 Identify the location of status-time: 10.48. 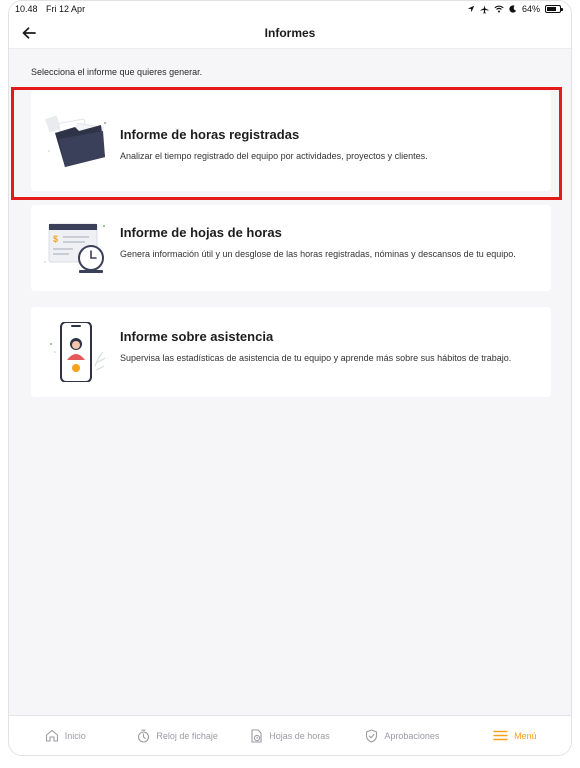
(26, 9).